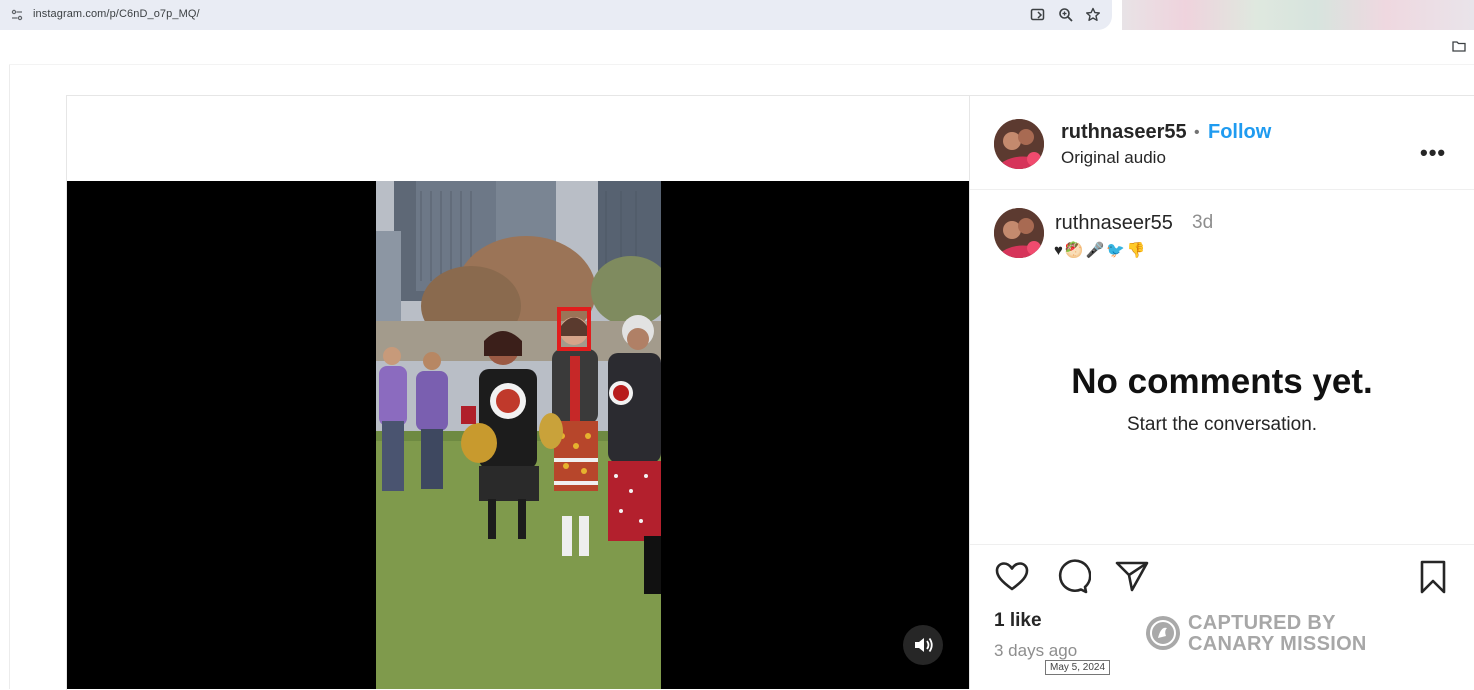  Describe the element at coordinates (1222, 189) in the screenshot. I see `header-divider` at that location.